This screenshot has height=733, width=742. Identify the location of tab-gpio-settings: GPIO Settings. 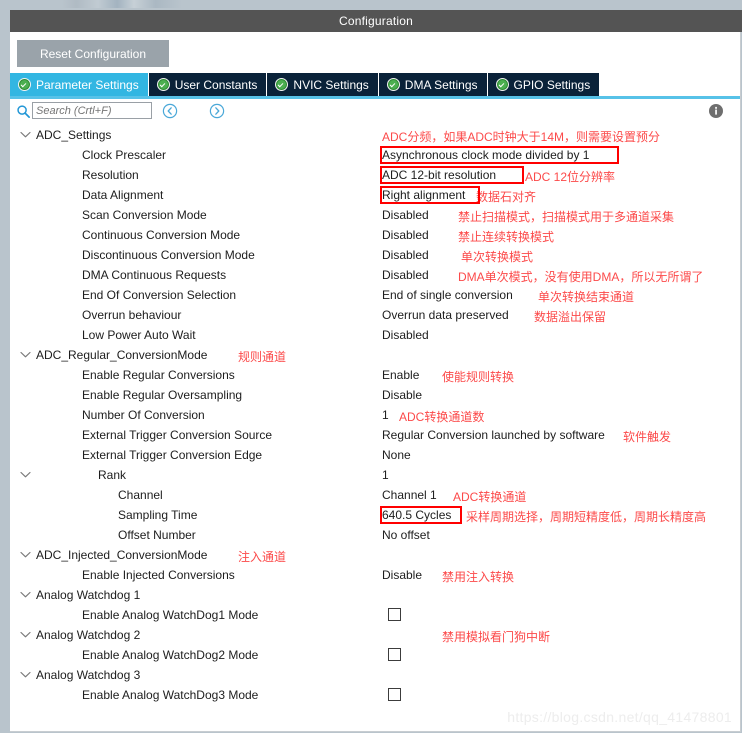
(544, 84).